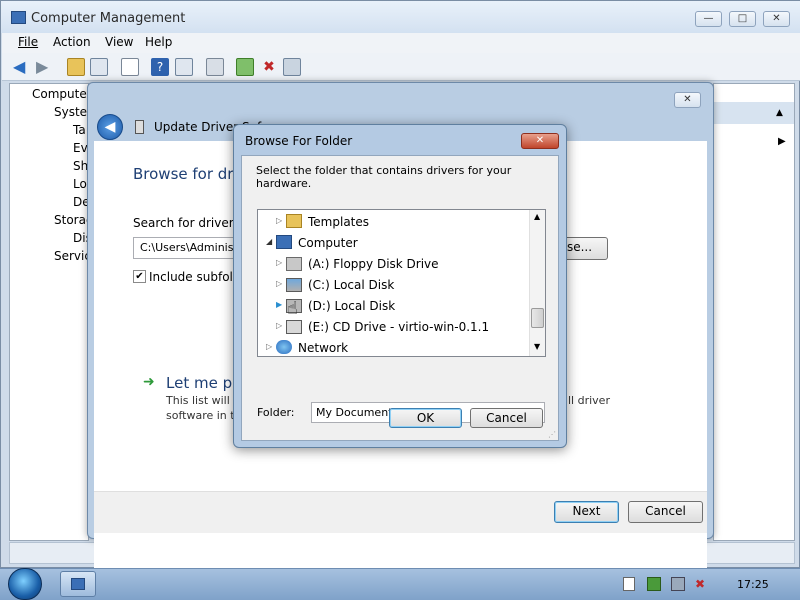 The image size is (800, 600). I want to click on back-icon: ◀, so click(22, 67).